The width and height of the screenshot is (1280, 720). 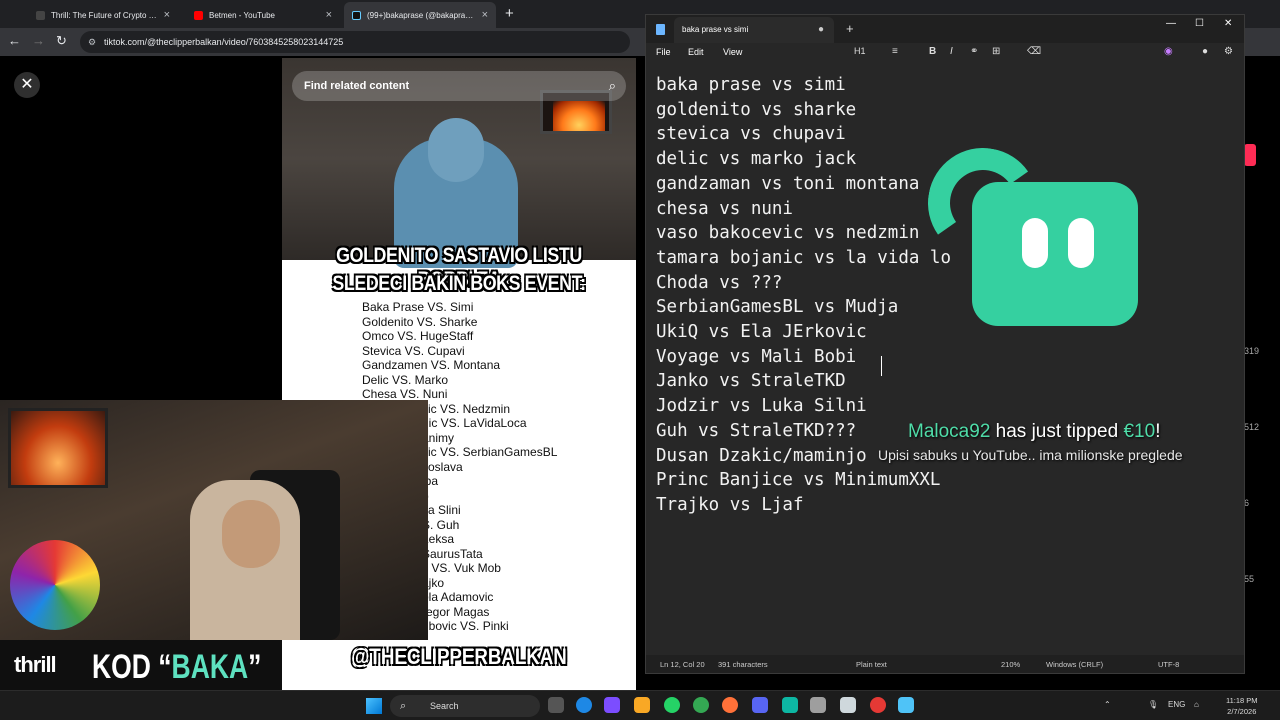 What do you see at coordinates (878, 705) in the screenshot?
I see `recording-app-icon` at bounding box center [878, 705].